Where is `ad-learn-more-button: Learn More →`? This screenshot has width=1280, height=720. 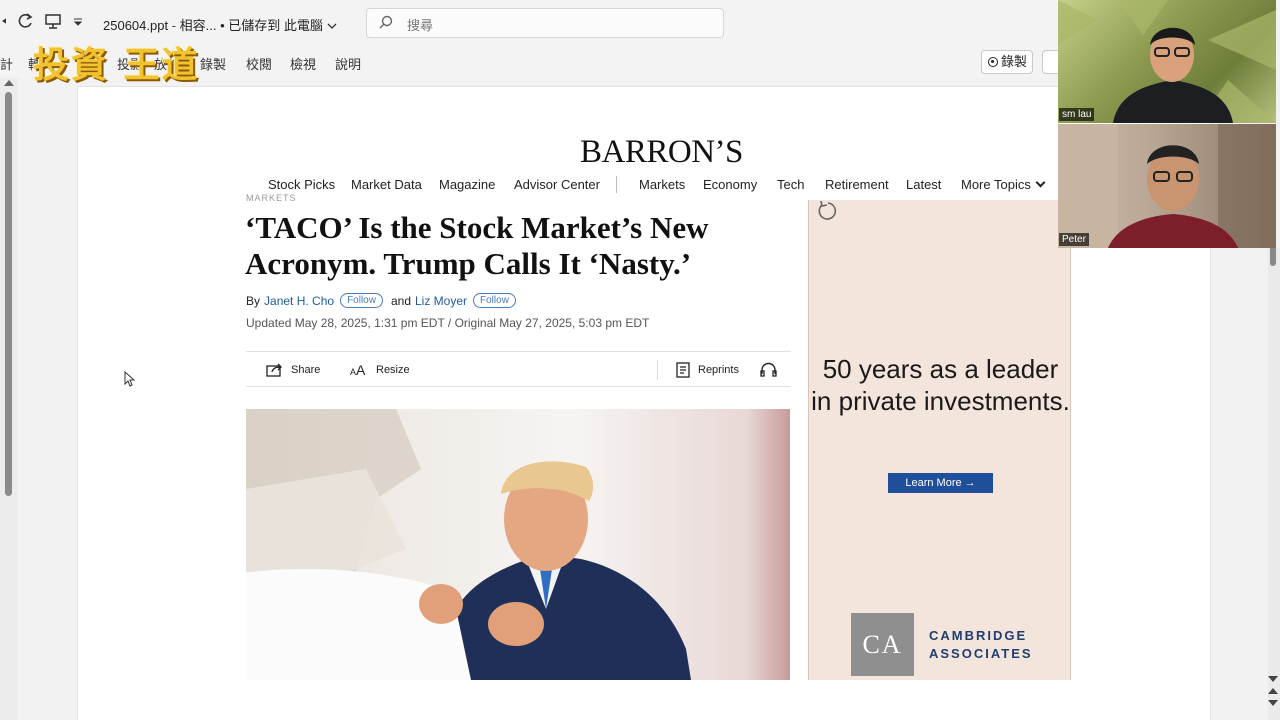 ad-learn-more-button: Learn More → is located at coordinates (940, 483).